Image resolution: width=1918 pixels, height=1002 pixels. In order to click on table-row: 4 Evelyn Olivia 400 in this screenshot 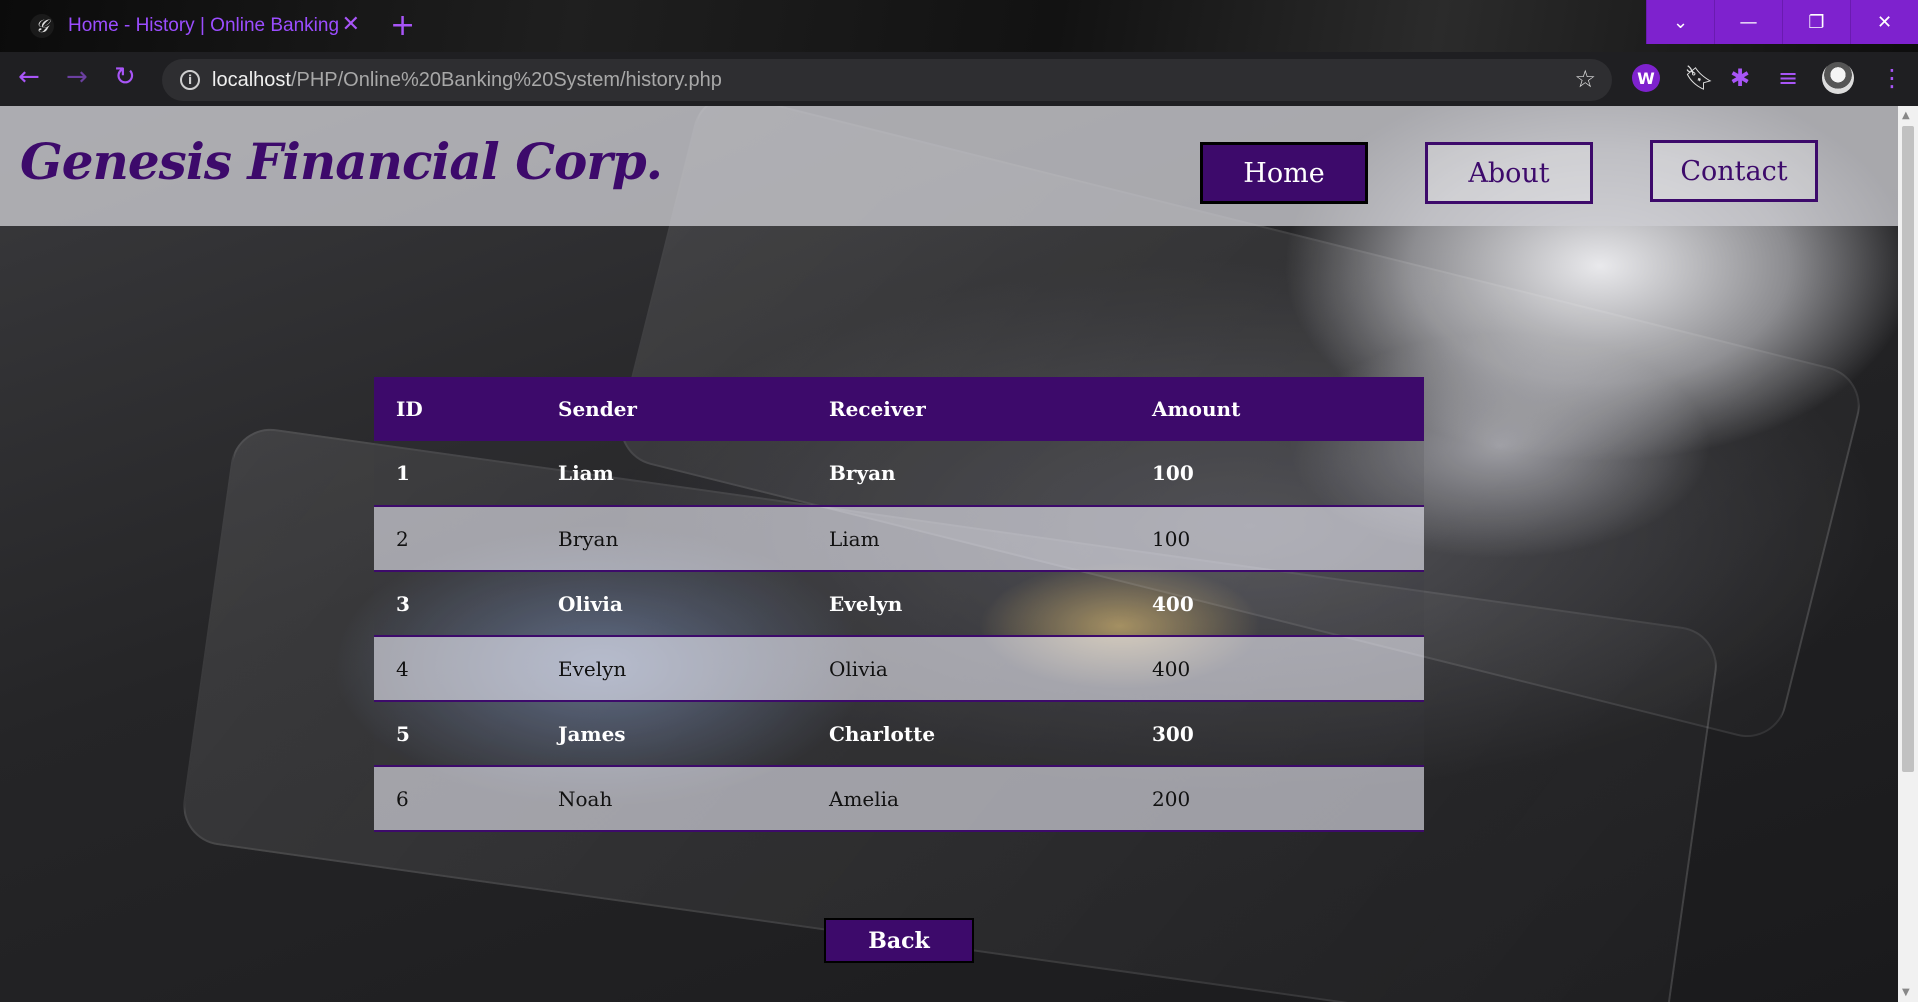, I will do `click(899, 669)`.